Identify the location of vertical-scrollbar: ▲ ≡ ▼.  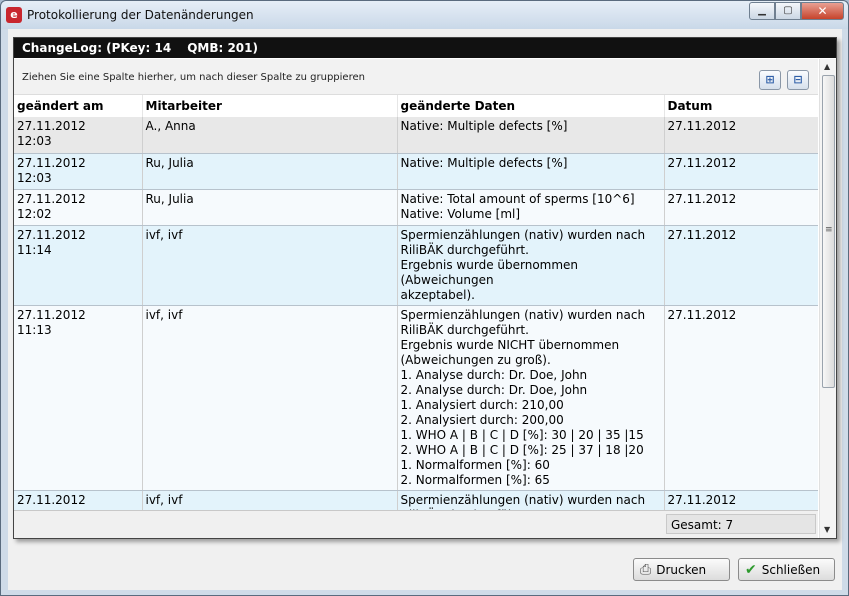
(827, 298).